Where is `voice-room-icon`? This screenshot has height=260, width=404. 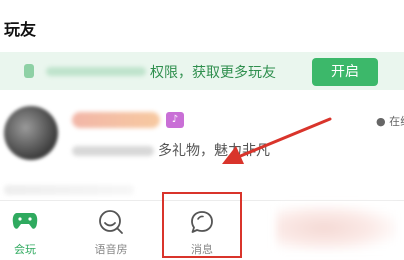
voice-room-icon is located at coordinates (111, 222).